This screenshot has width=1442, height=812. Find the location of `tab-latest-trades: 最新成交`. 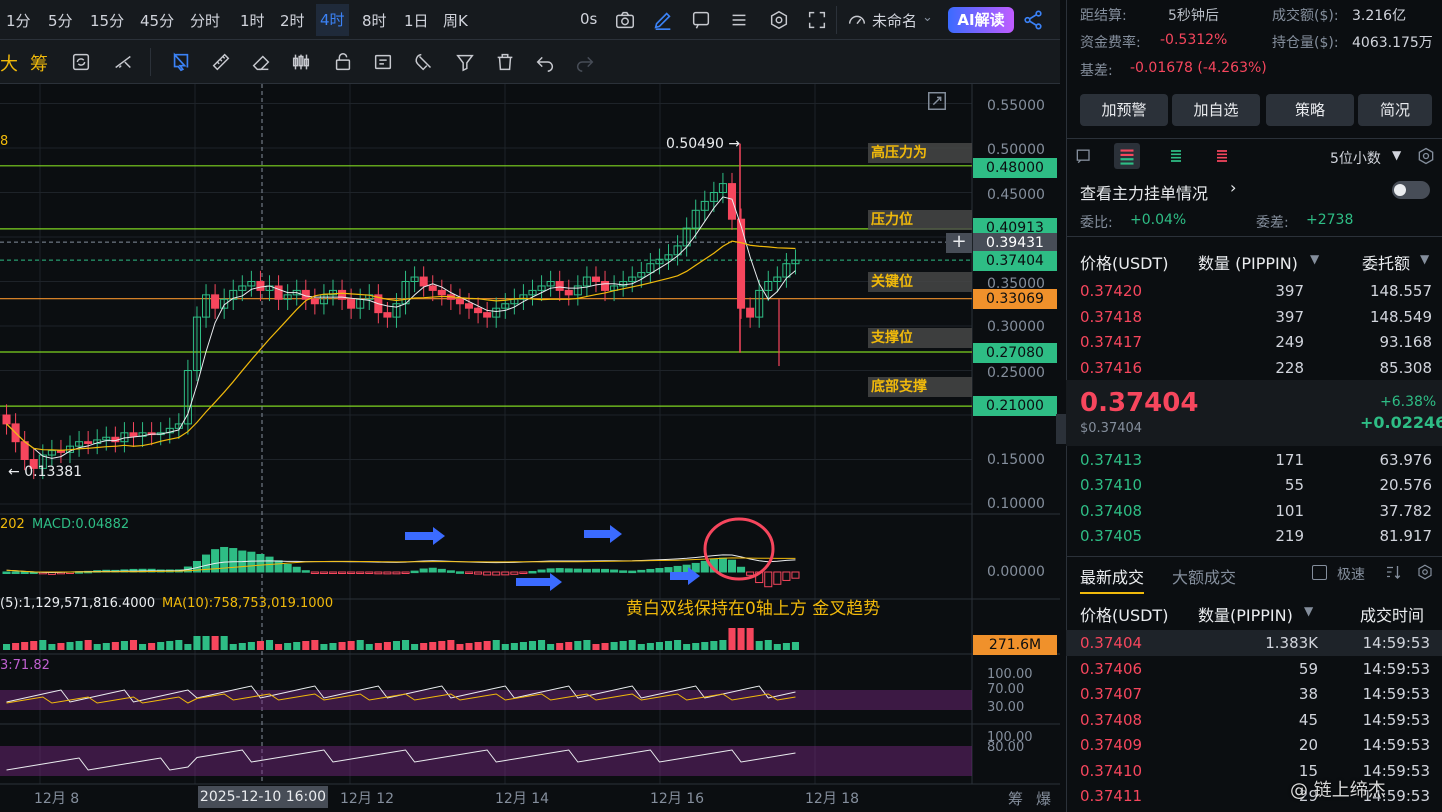

tab-latest-trades: 最新成交 is located at coordinates (1112, 579).